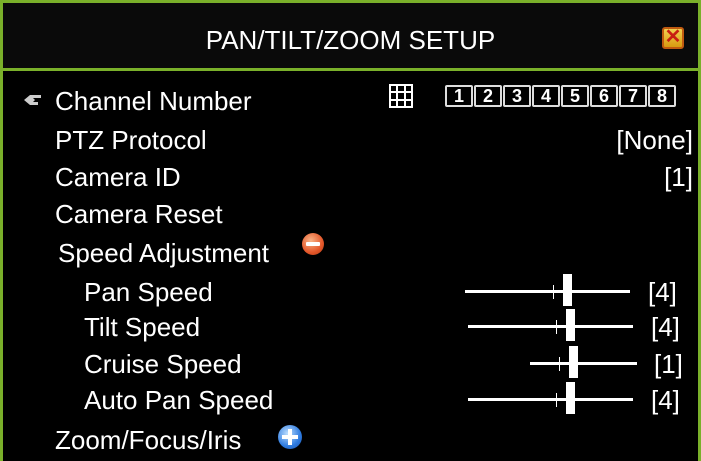  Describe the element at coordinates (668, 364) in the screenshot. I see `cruise-speed-value: [1]` at that location.